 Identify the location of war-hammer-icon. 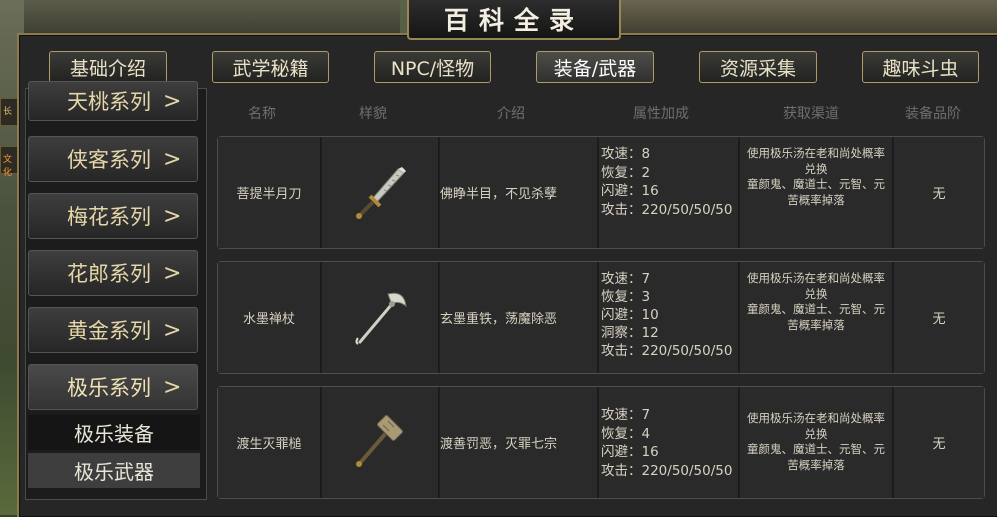
(380, 440).